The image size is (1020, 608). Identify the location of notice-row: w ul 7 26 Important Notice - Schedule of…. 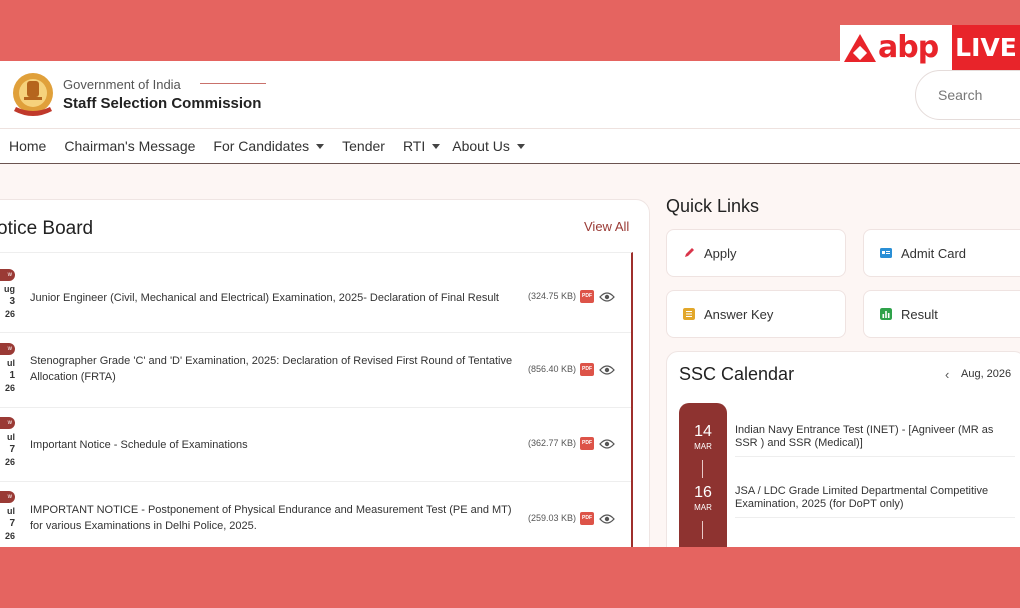
(315, 445).